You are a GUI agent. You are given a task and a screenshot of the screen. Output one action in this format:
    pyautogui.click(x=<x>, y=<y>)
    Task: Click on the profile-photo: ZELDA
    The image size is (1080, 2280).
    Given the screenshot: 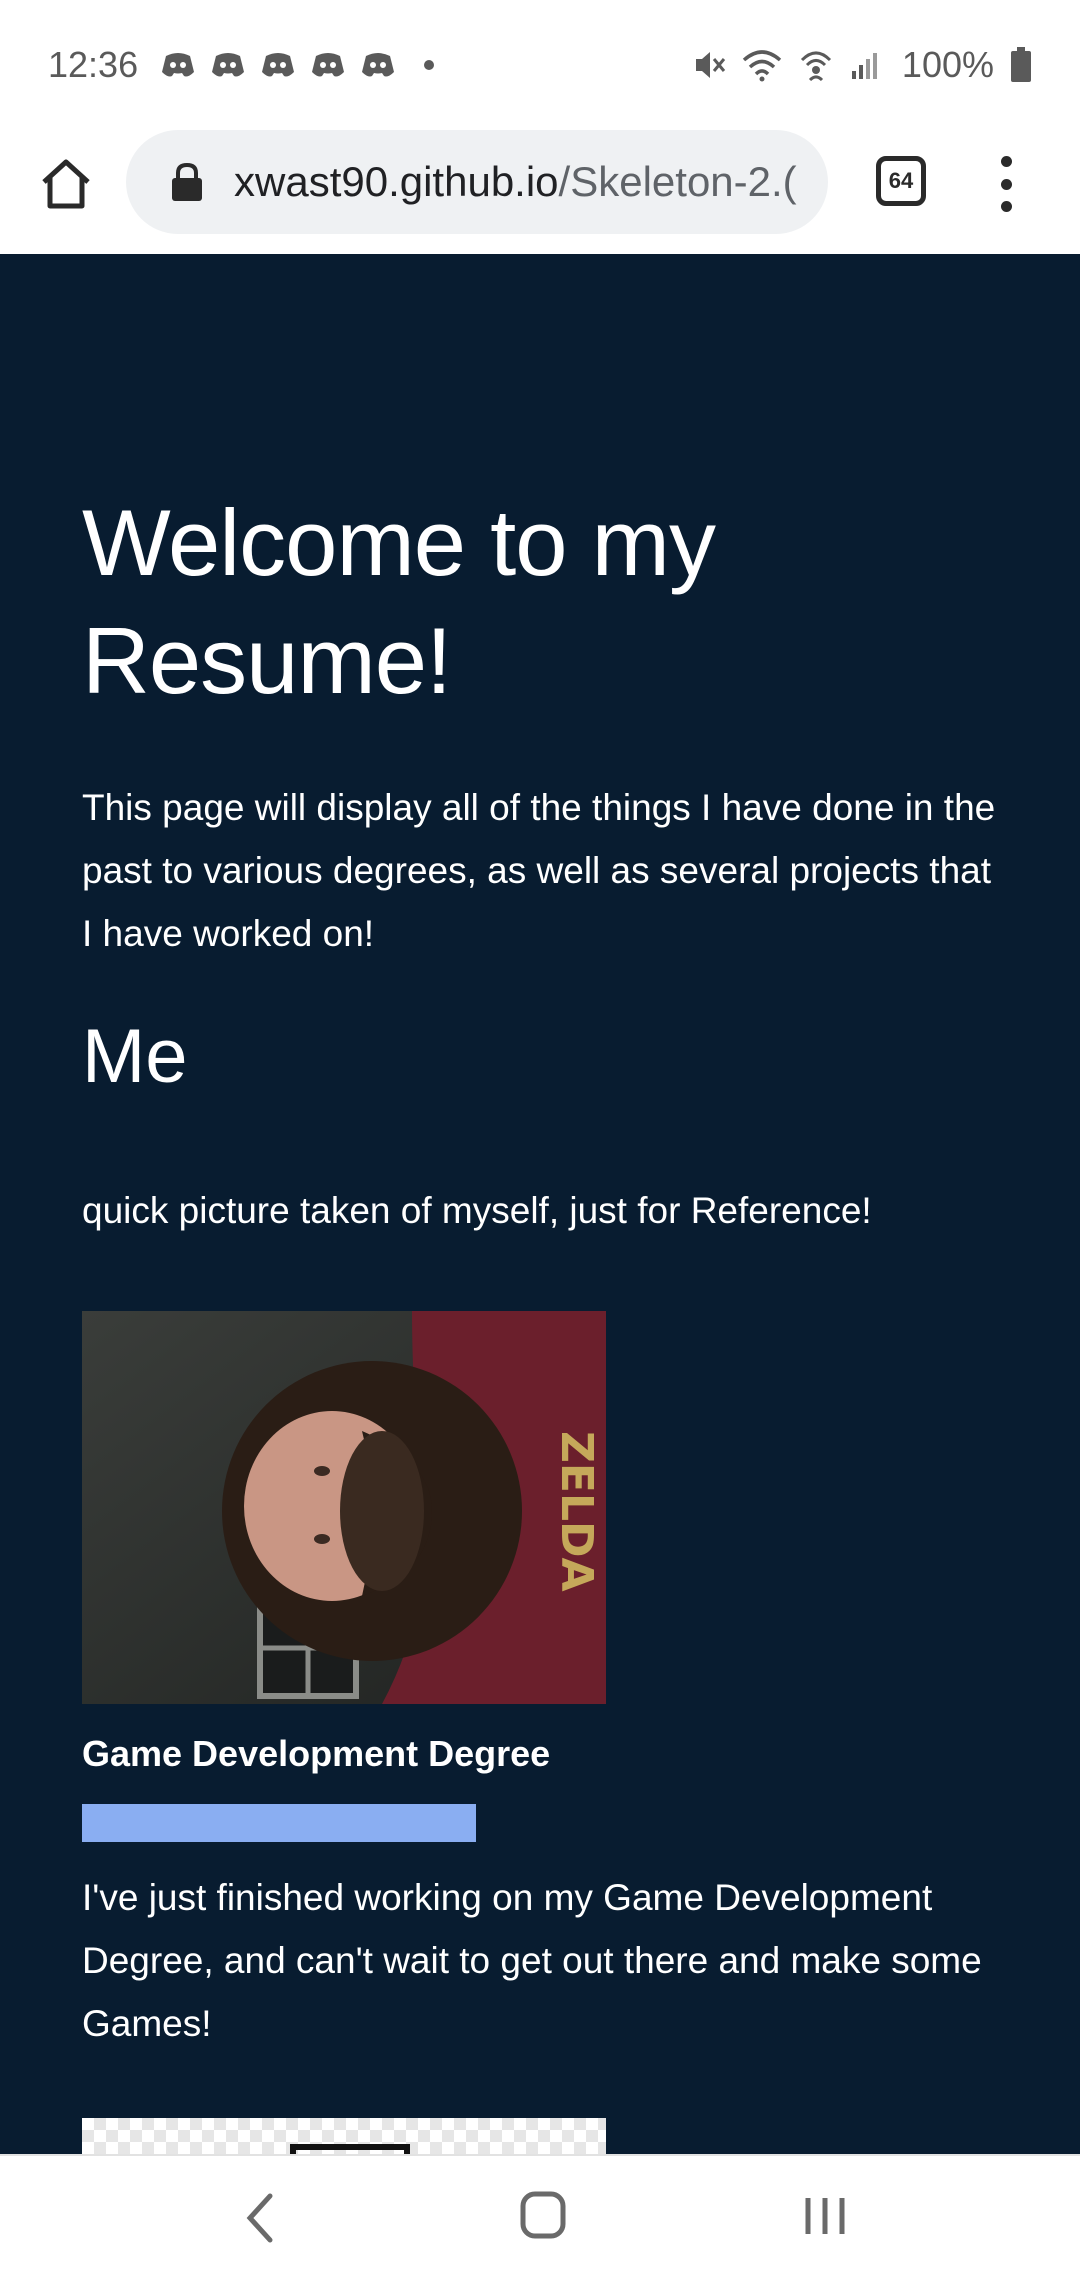 What is the action you would take?
    pyautogui.click(x=344, y=1507)
    